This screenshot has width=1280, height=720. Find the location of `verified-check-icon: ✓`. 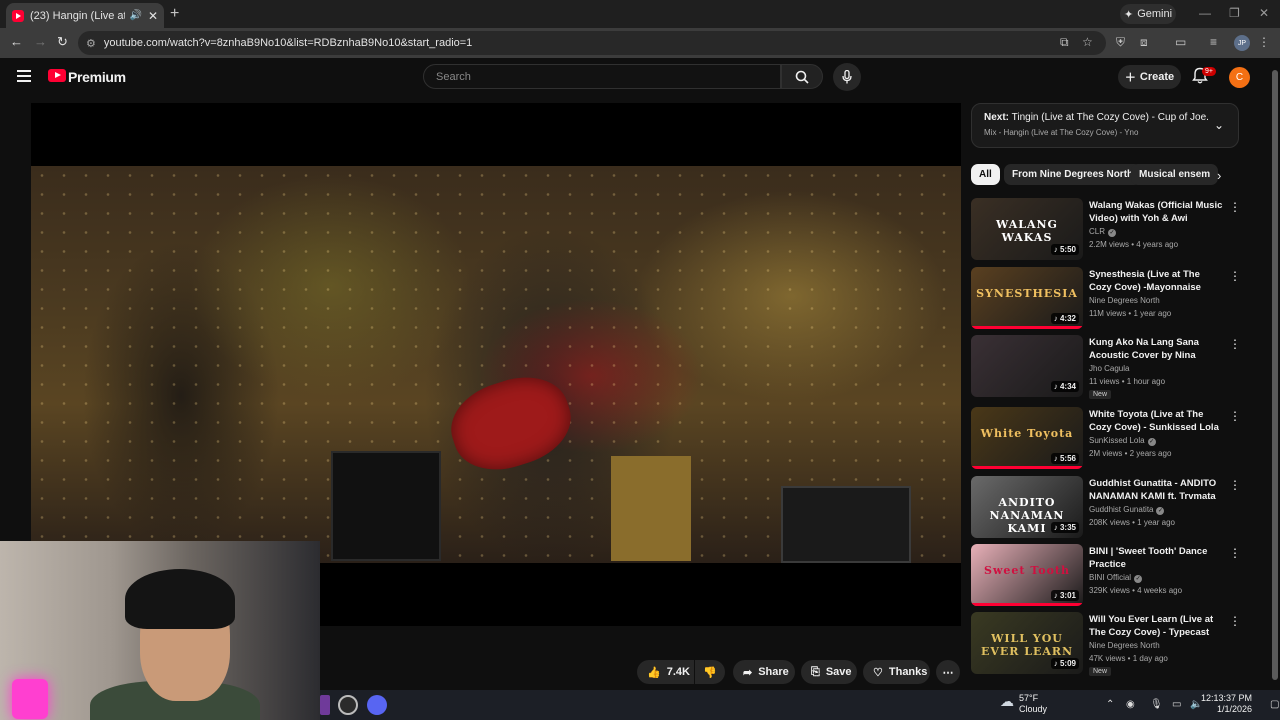

verified-check-icon: ✓ is located at coordinates (1160, 511).